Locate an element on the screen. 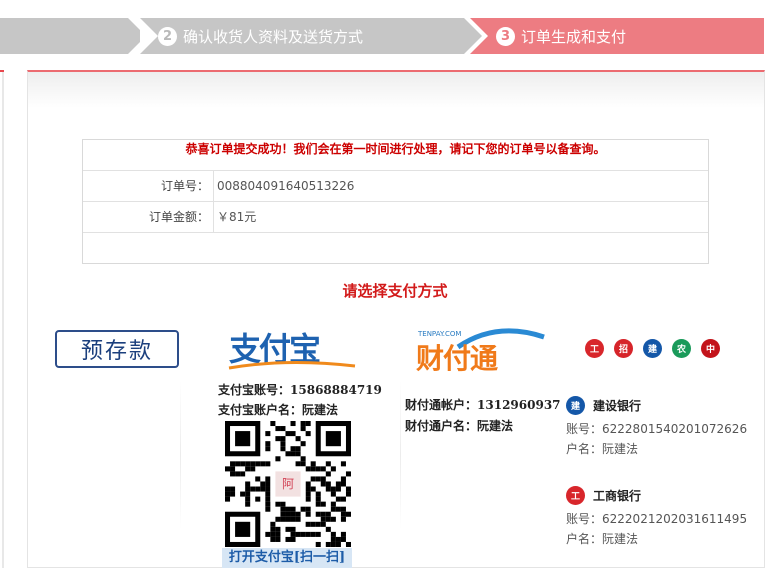 This screenshot has height=568, width=780. prepaid-payment-button: 预存款 is located at coordinates (117, 349).